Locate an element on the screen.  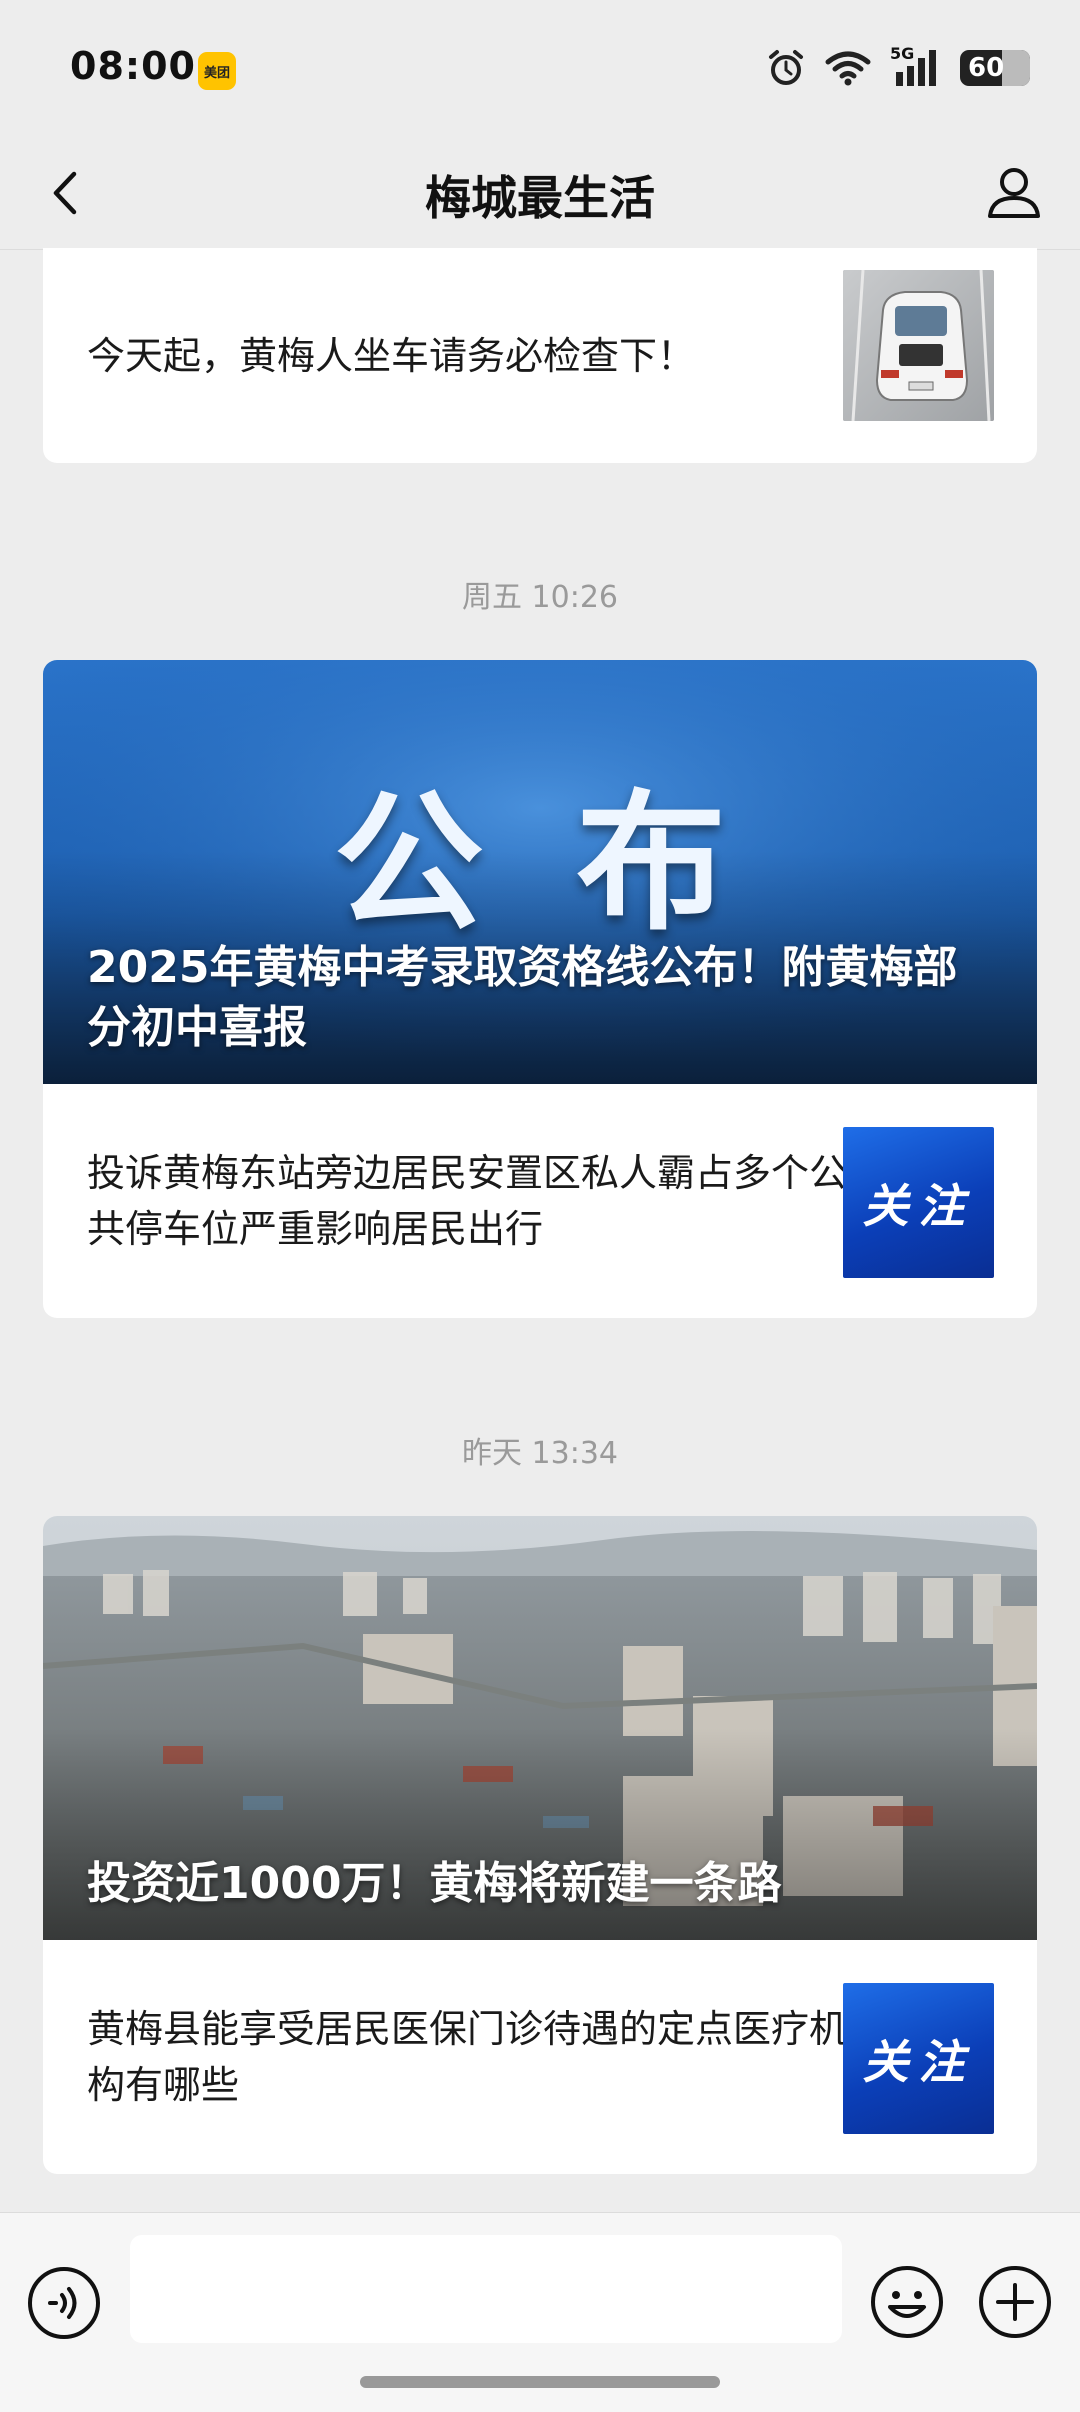
wifi-icon is located at coordinates (848, 68).